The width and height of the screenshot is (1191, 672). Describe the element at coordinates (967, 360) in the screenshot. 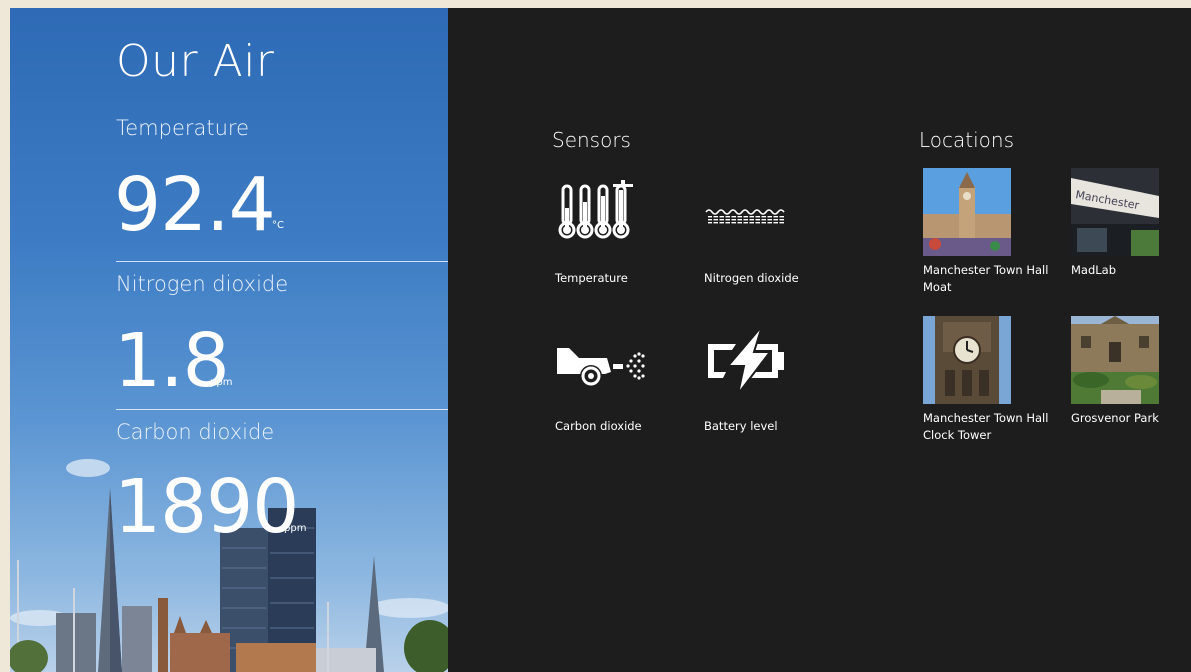

I see `clock-tower-photo` at that location.